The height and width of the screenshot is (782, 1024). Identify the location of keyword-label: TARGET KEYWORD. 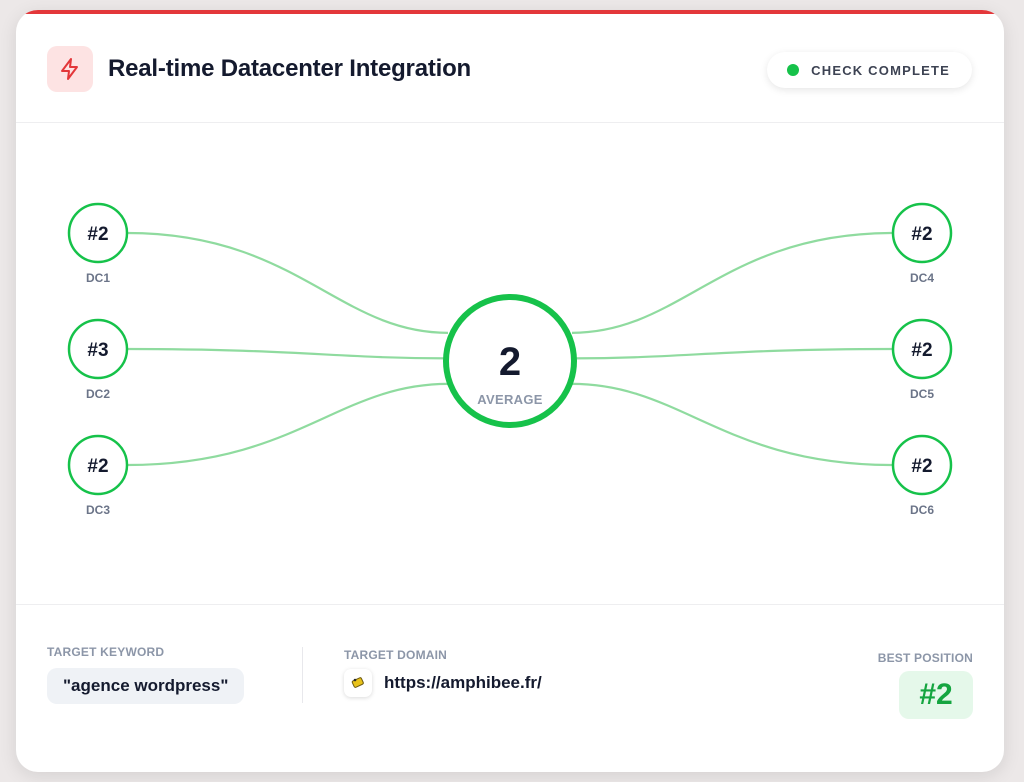
(106, 652).